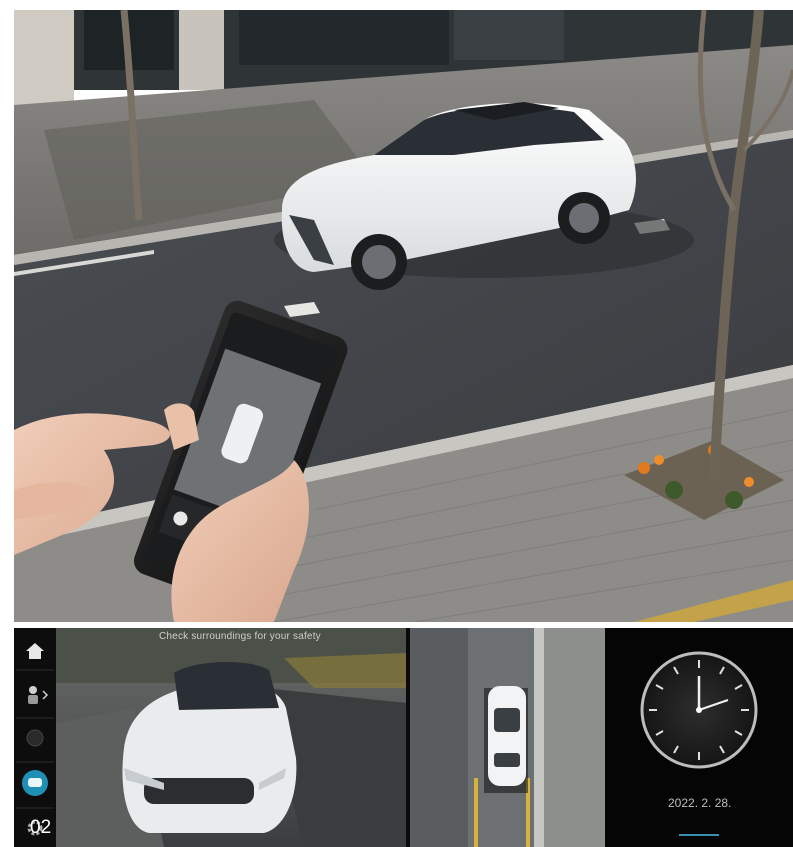  I want to click on car-view-icon, so click(35, 783).